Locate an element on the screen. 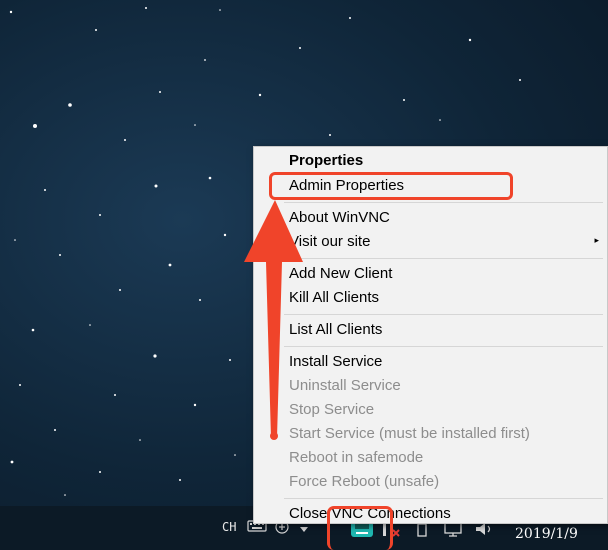  menu-item-kill-all-clients: Kill All Clients is located at coordinates (334, 298).